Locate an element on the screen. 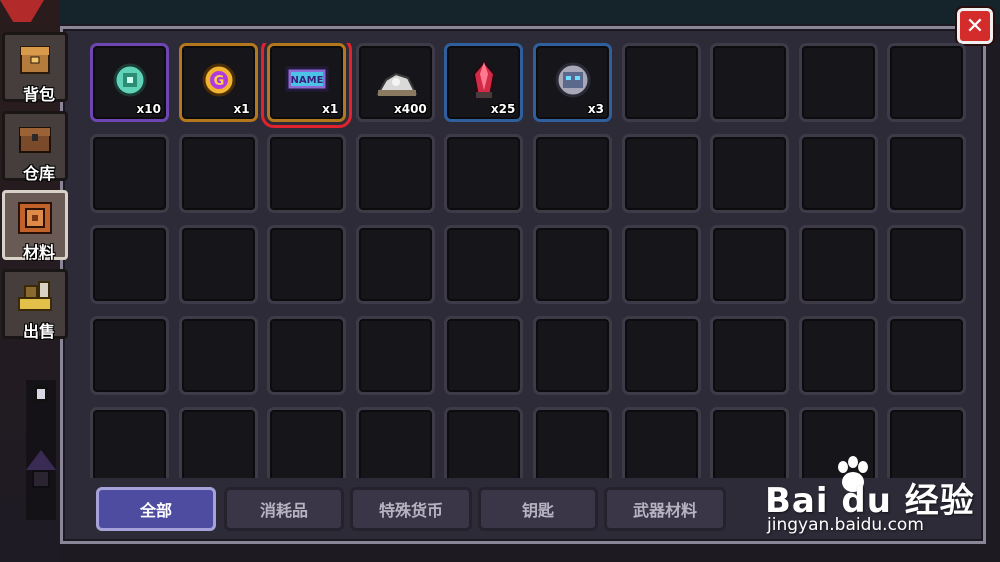 This screenshot has height=562, width=1000. inventory-slot: NAME x1 is located at coordinates (307, 85).